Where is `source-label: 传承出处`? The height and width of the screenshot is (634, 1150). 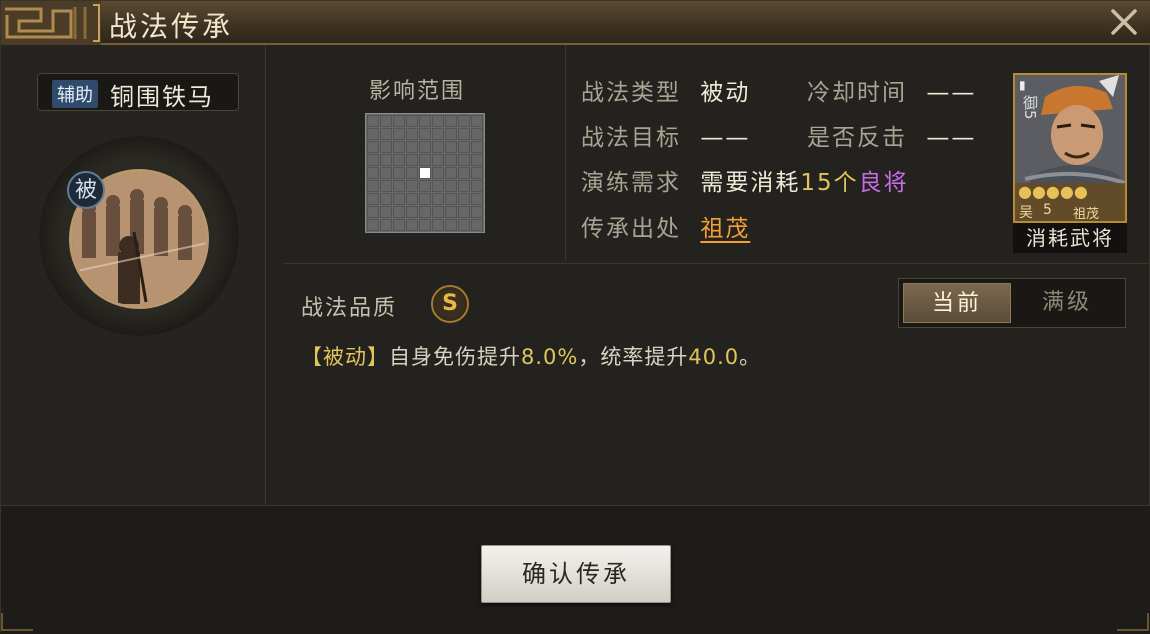 source-label: 传承出处 is located at coordinates (631, 229).